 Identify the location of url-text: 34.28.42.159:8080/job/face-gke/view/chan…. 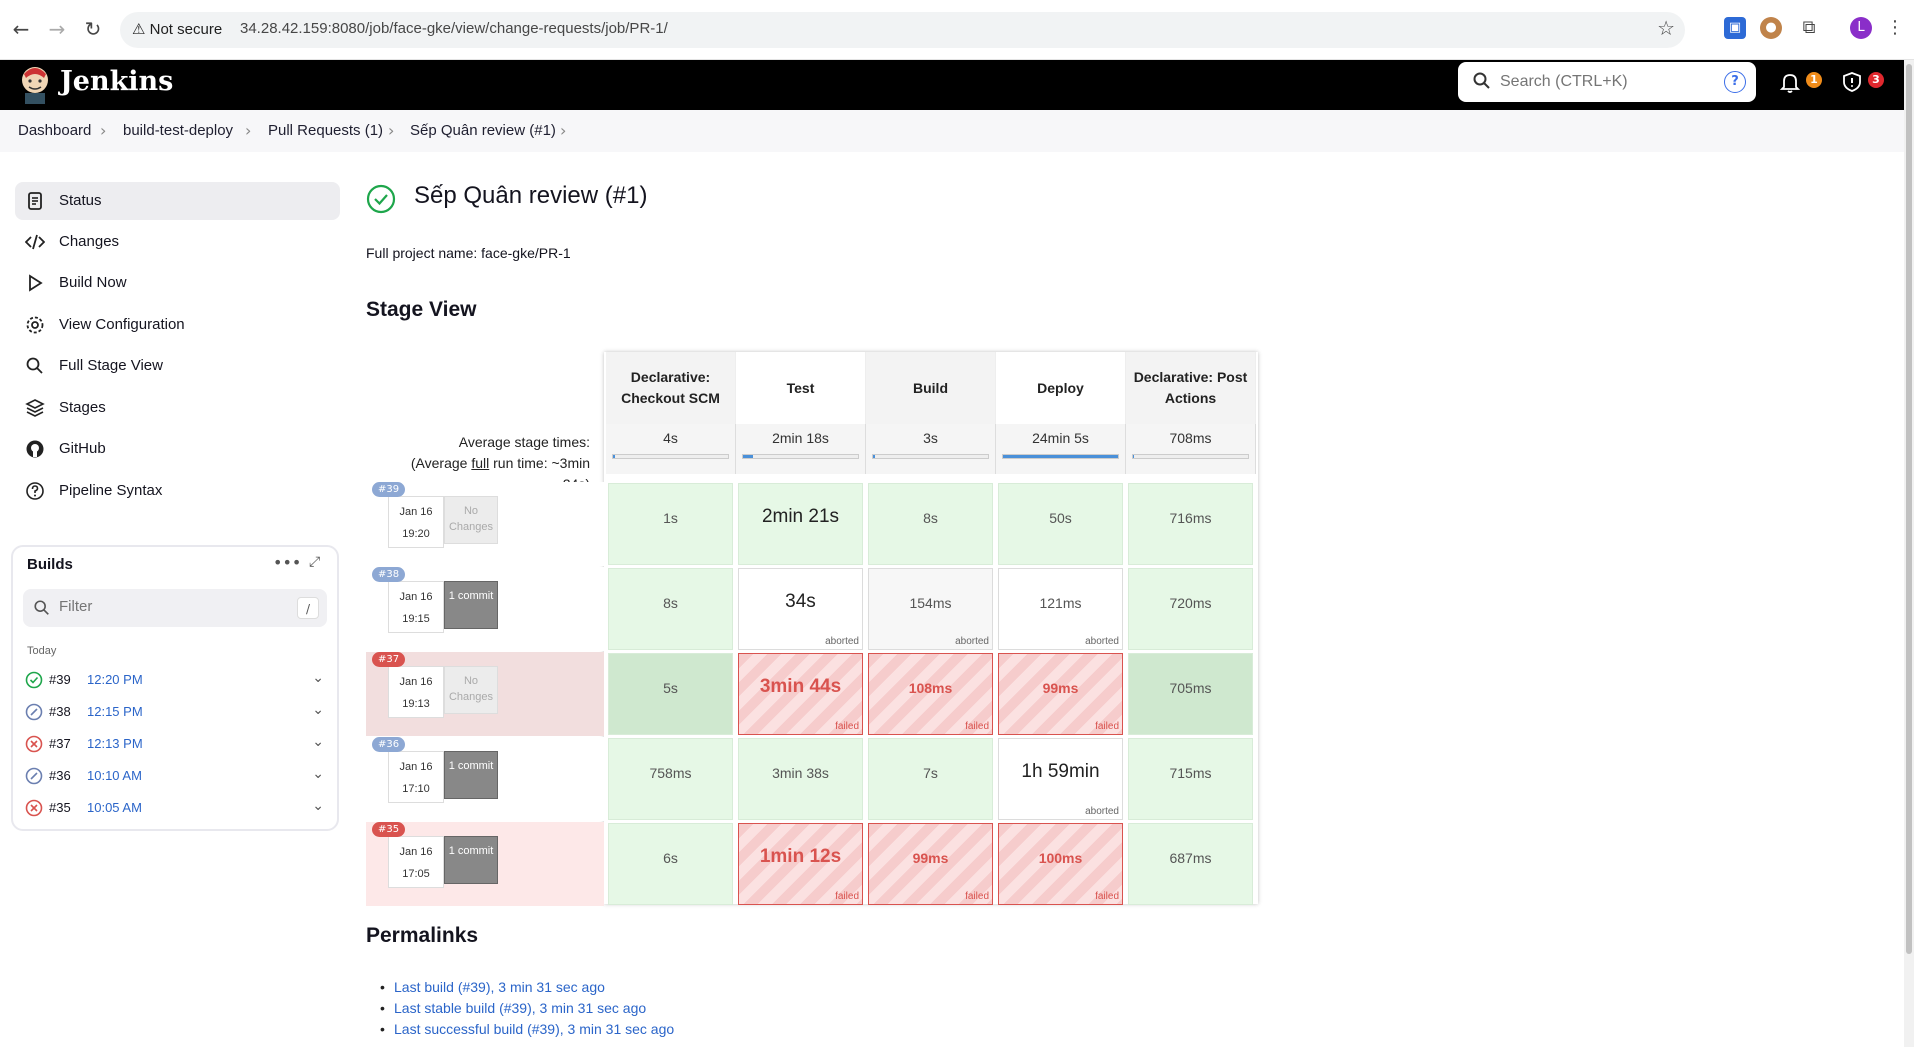
(454, 28).